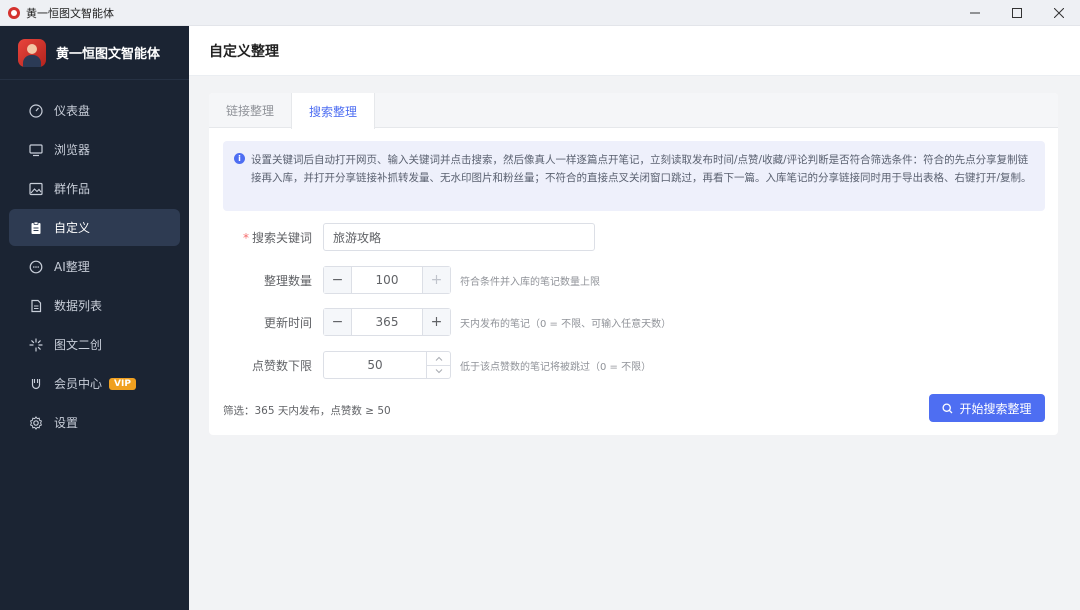 Image resolution: width=1080 pixels, height=610 pixels. Describe the element at coordinates (94, 227) in the screenshot. I see `sidebar-item-custom: 自定义` at that location.